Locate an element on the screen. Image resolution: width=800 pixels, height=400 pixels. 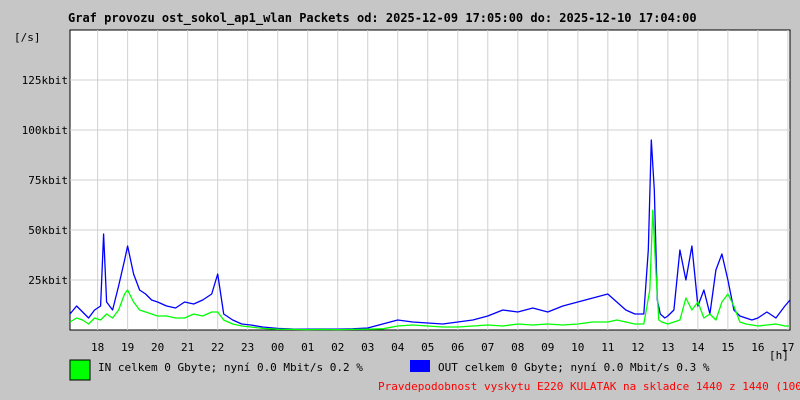
x-tick-label: 18 is located at coordinates (97, 347).